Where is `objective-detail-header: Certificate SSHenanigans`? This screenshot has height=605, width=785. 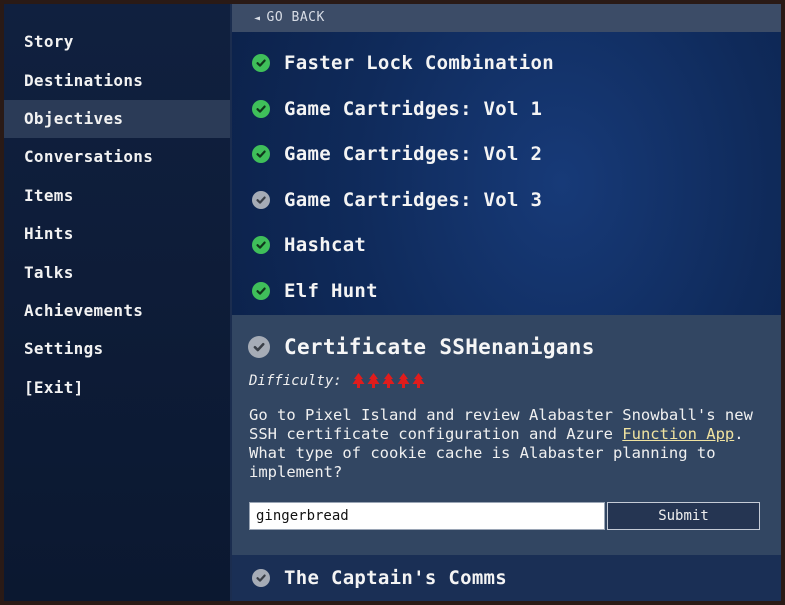 objective-detail-header: Certificate SSHenanigans is located at coordinates (421, 347).